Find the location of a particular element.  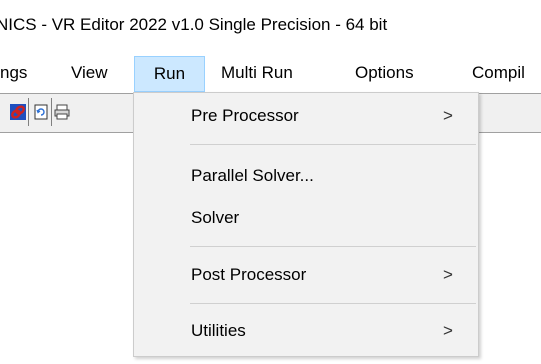

menu-settings: ngs is located at coordinates (13, 73).